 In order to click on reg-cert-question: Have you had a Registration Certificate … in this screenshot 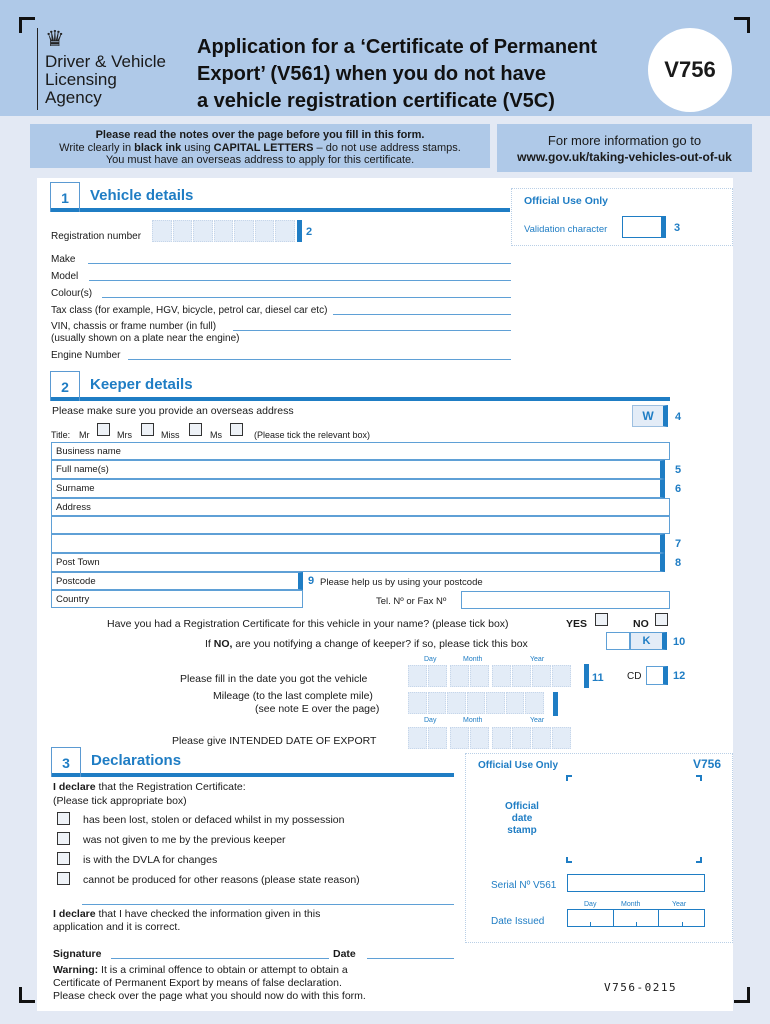, I will do `click(308, 624)`.